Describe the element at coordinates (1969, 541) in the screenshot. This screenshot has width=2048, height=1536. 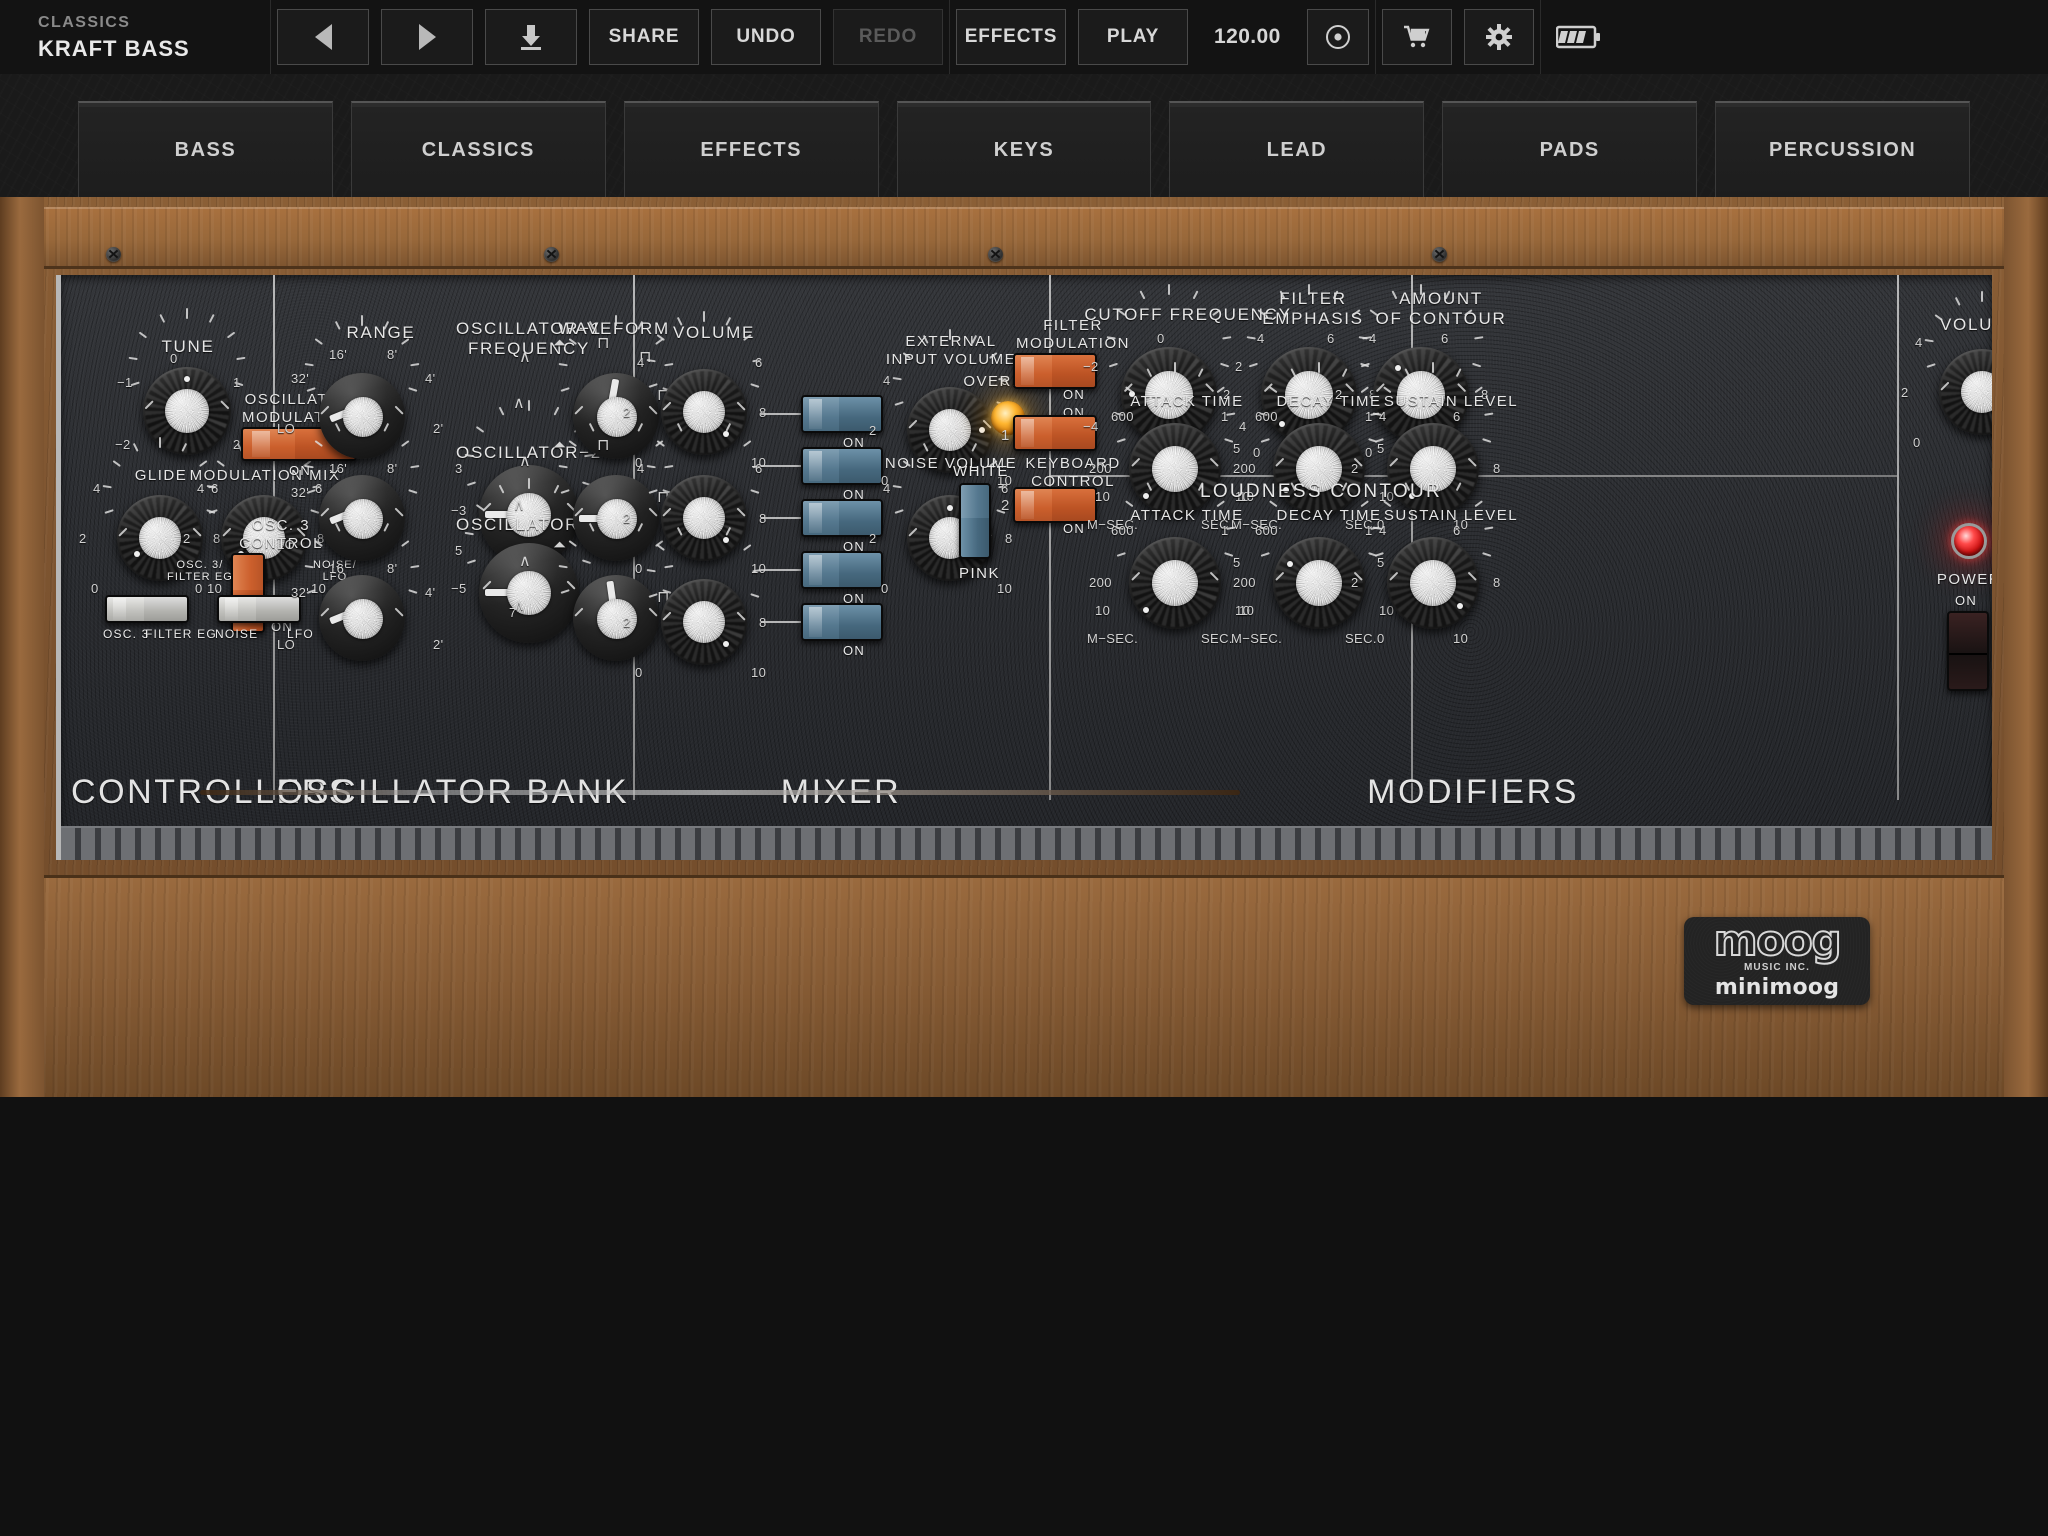
I see `power-lamp` at that location.